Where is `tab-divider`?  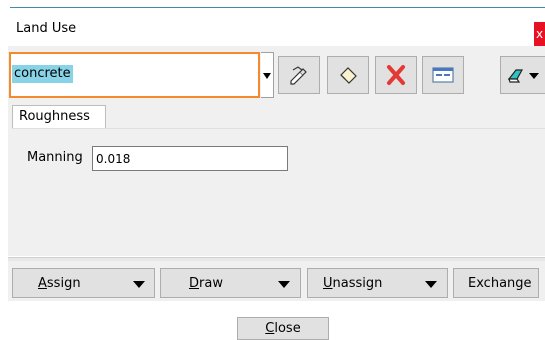 tab-divider is located at coordinates (278, 128).